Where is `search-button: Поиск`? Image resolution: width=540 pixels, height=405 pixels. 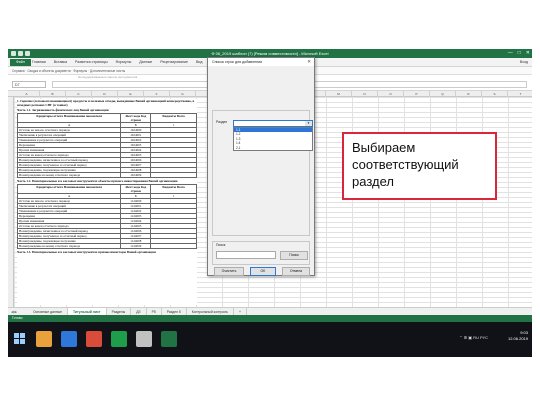 search-button: Поиск is located at coordinates (294, 255).